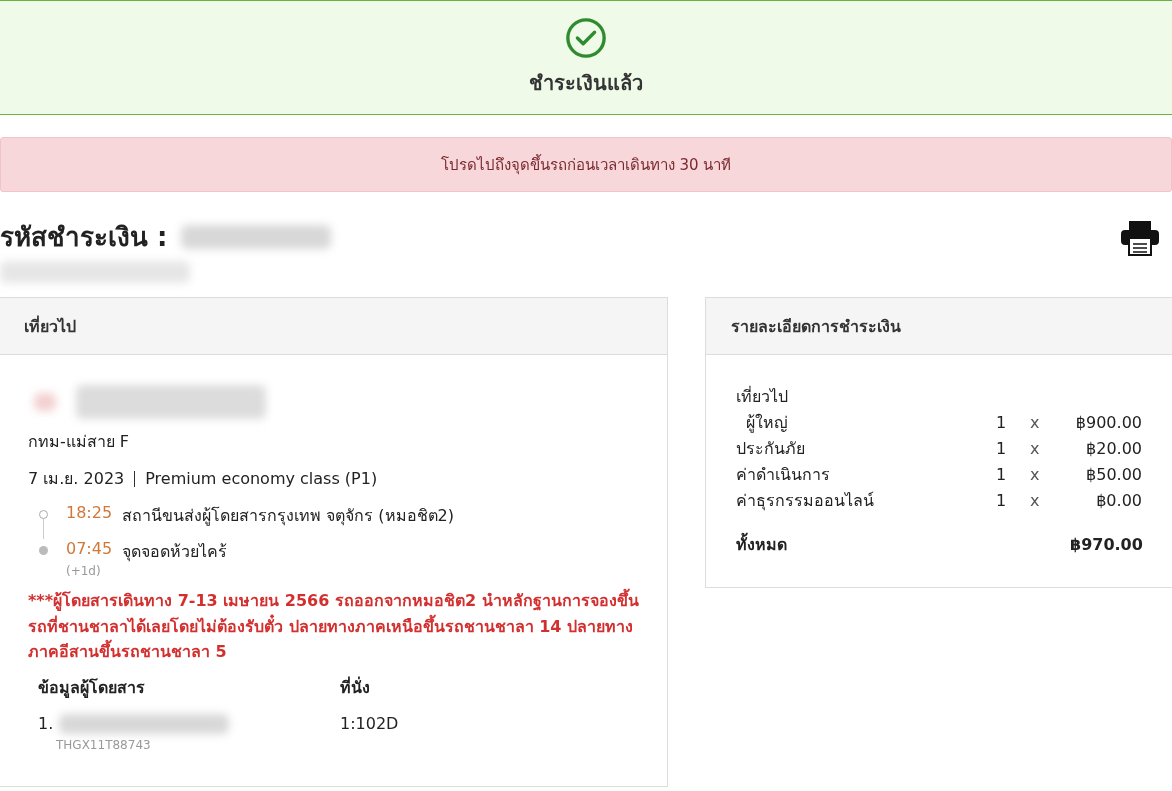 The width and height of the screenshot is (1172, 791). What do you see at coordinates (586, 83) in the screenshot?
I see `status-title: ชำระเงินแล้ว` at bounding box center [586, 83].